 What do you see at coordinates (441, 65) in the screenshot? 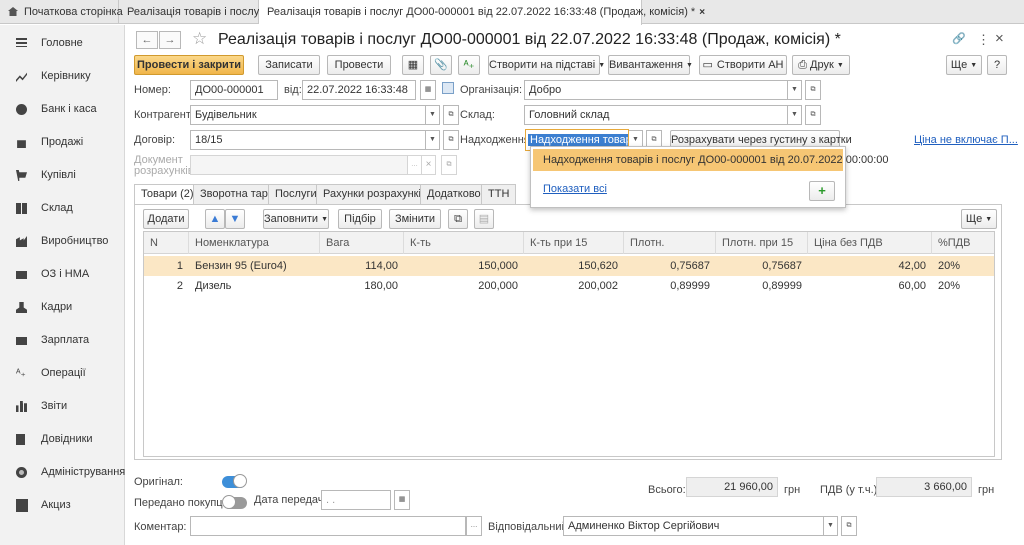
I see `attach-icon: 📎` at bounding box center [441, 65].